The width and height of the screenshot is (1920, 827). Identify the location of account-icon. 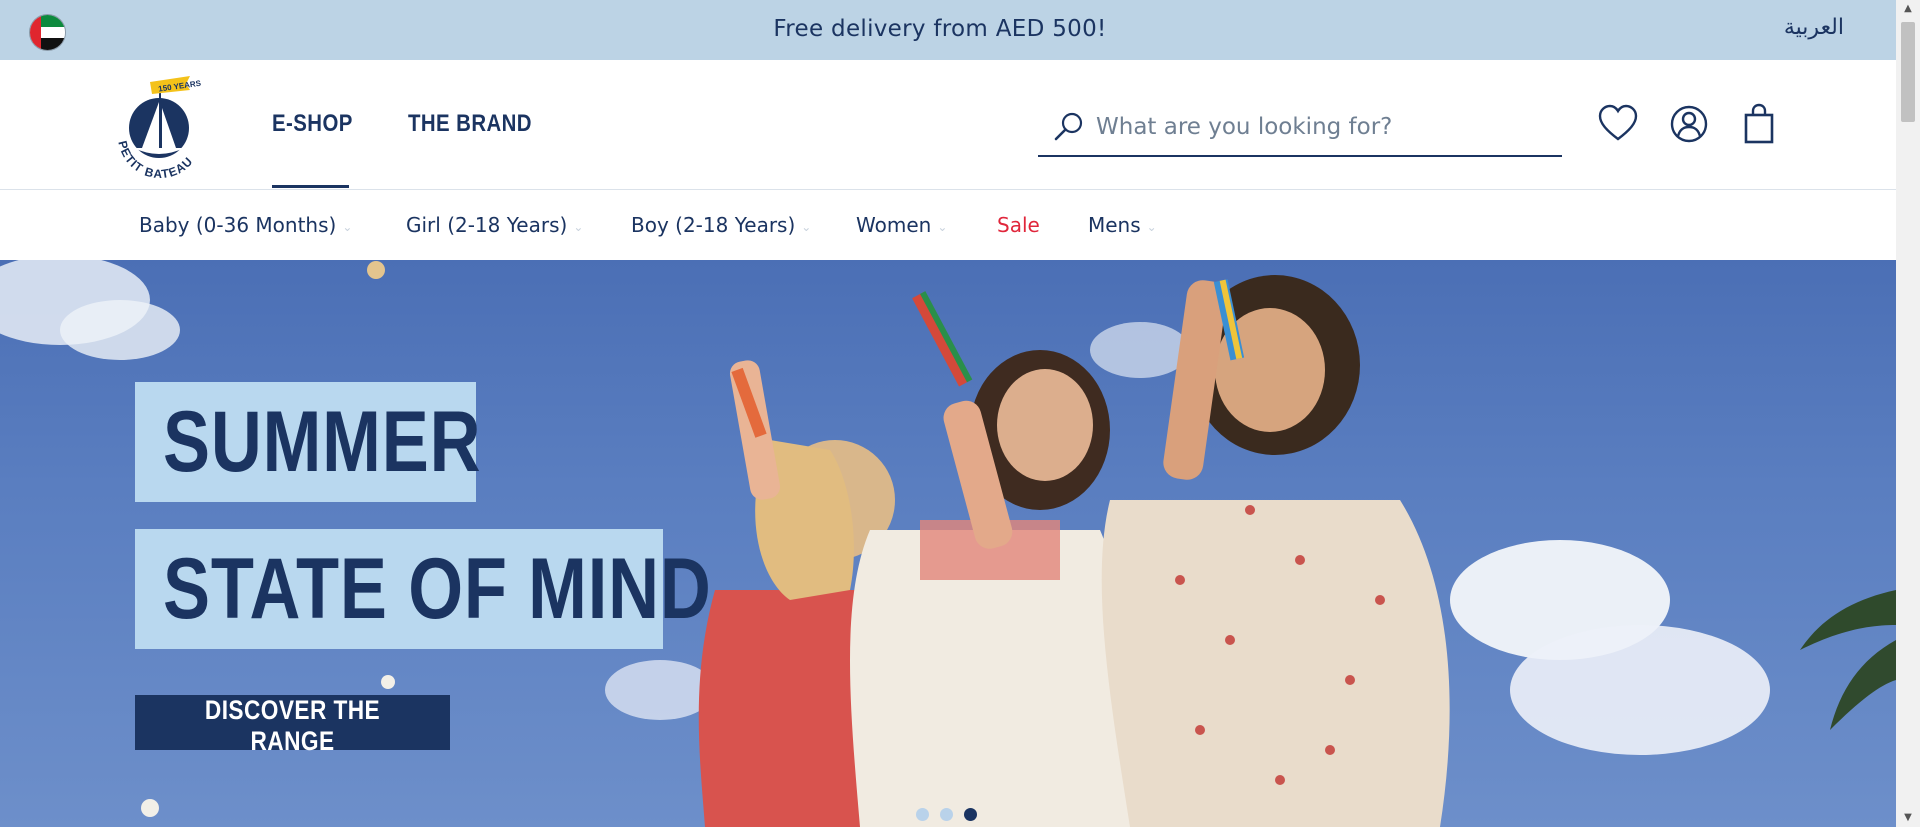
(1689, 124).